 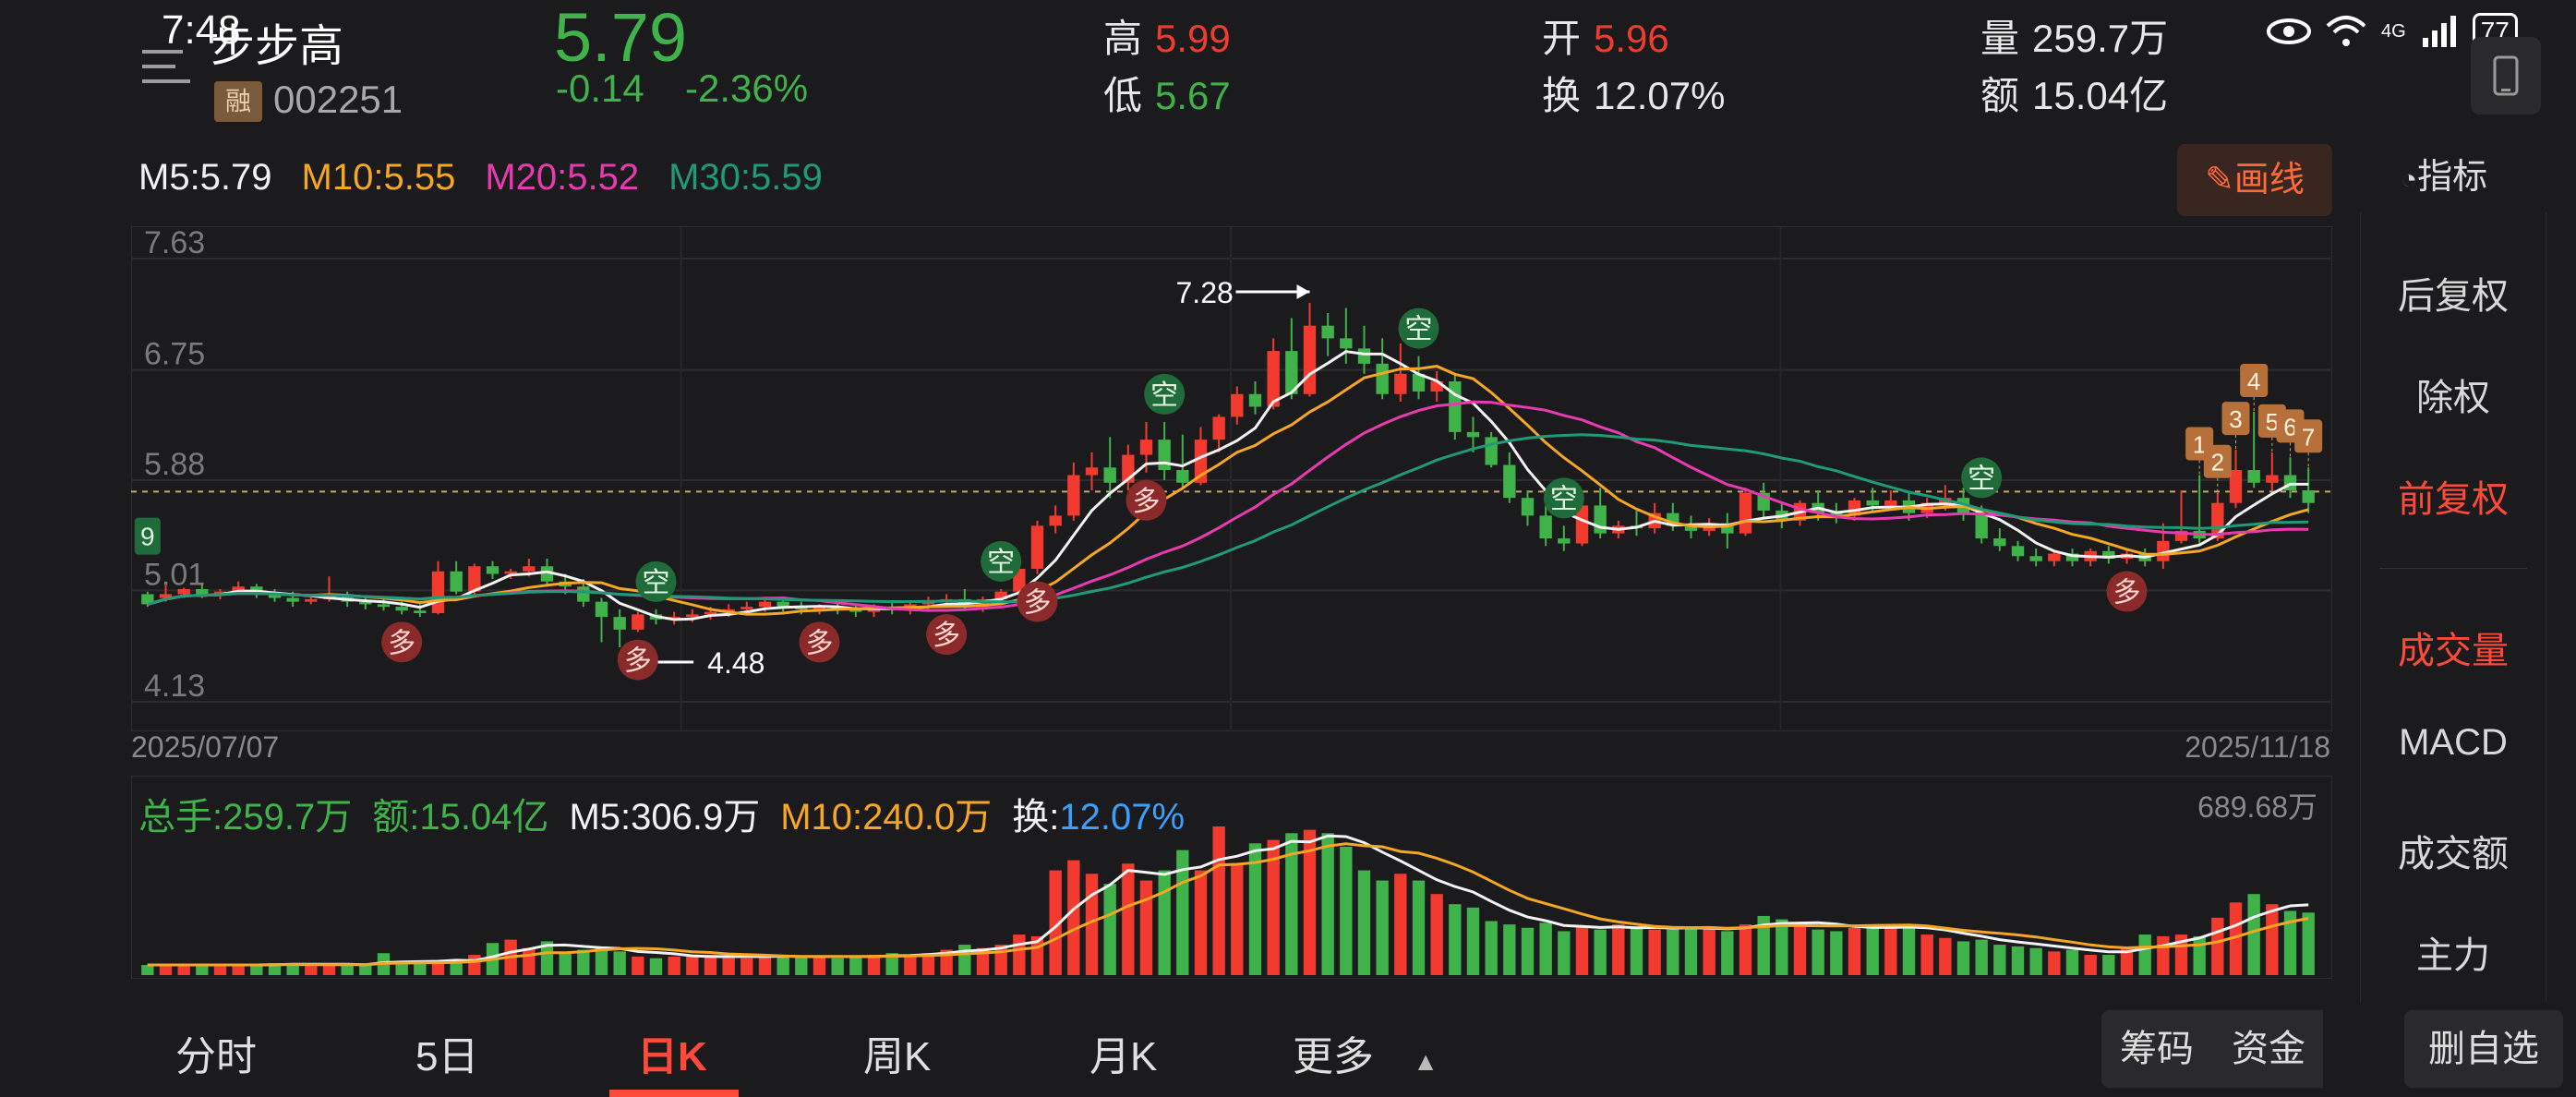 What do you see at coordinates (672, 1052) in the screenshot?
I see `tab-daily-k: 日K` at bounding box center [672, 1052].